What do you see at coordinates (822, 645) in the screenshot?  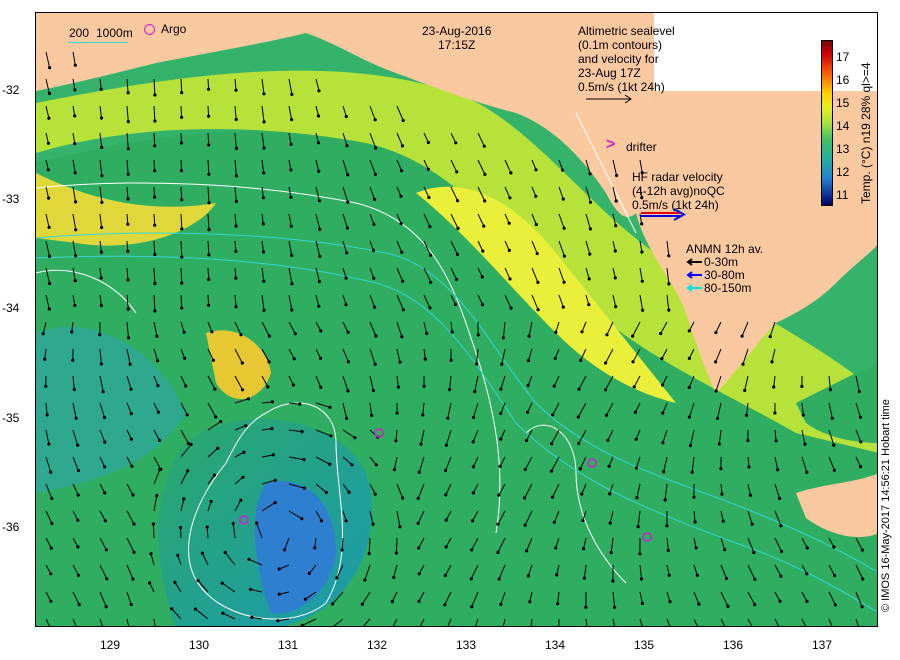 I see `lon-tick: 137` at bounding box center [822, 645].